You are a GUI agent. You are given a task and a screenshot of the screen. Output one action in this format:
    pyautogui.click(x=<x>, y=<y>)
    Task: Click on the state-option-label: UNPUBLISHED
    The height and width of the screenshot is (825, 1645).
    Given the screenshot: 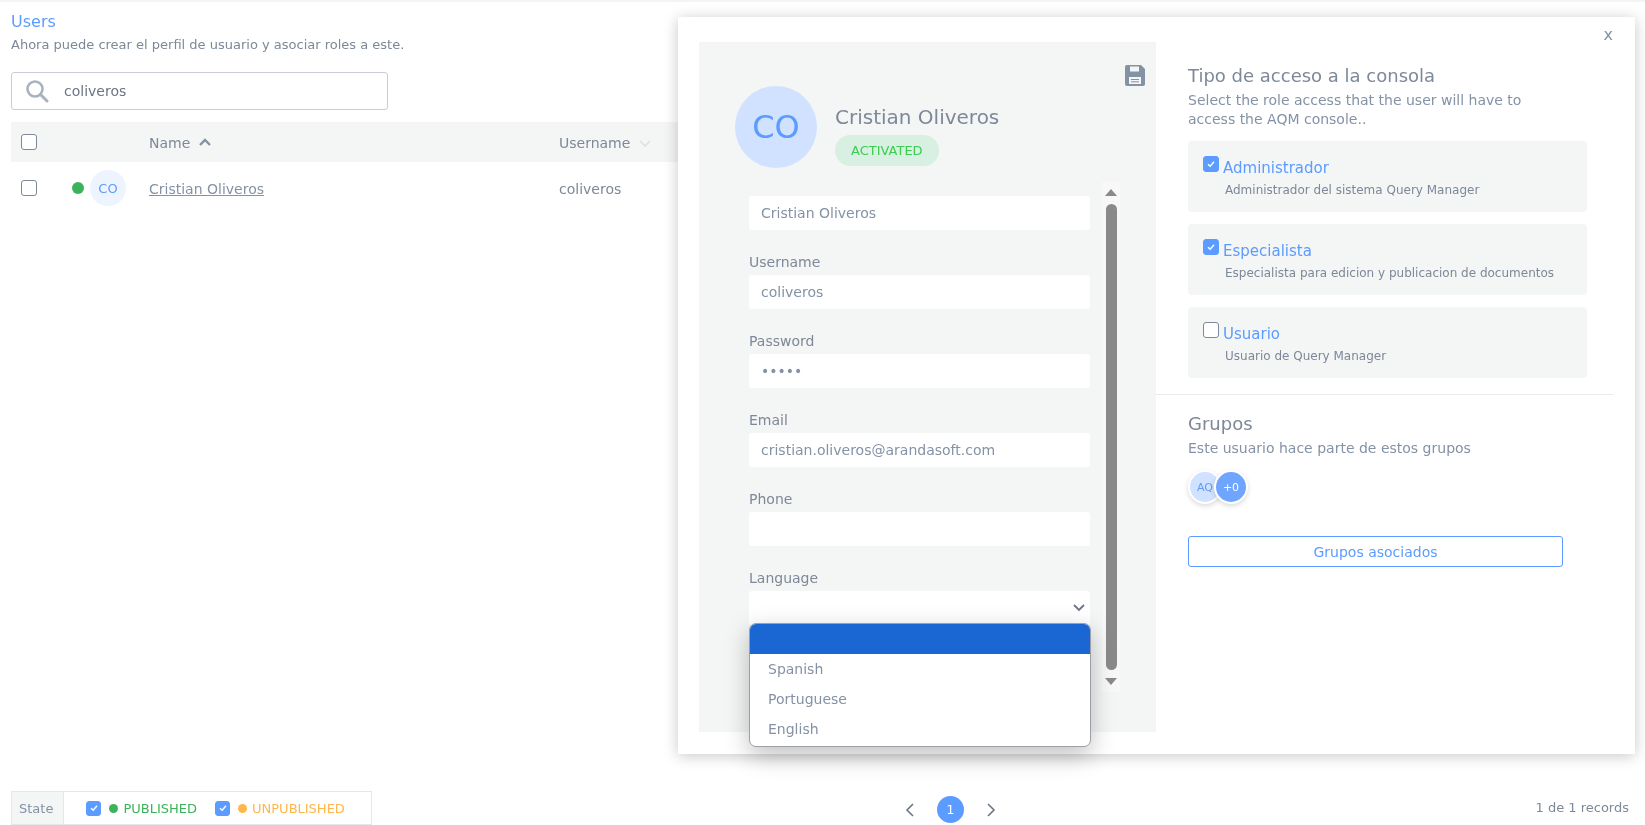 What is the action you would take?
    pyautogui.click(x=298, y=808)
    